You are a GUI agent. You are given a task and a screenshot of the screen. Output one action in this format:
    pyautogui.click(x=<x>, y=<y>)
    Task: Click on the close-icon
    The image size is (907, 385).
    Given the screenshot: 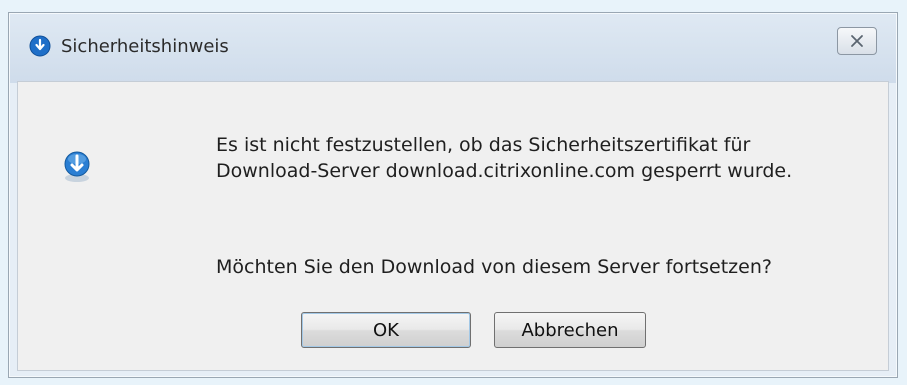 What is the action you would take?
    pyautogui.click(x=857, y=41)
    